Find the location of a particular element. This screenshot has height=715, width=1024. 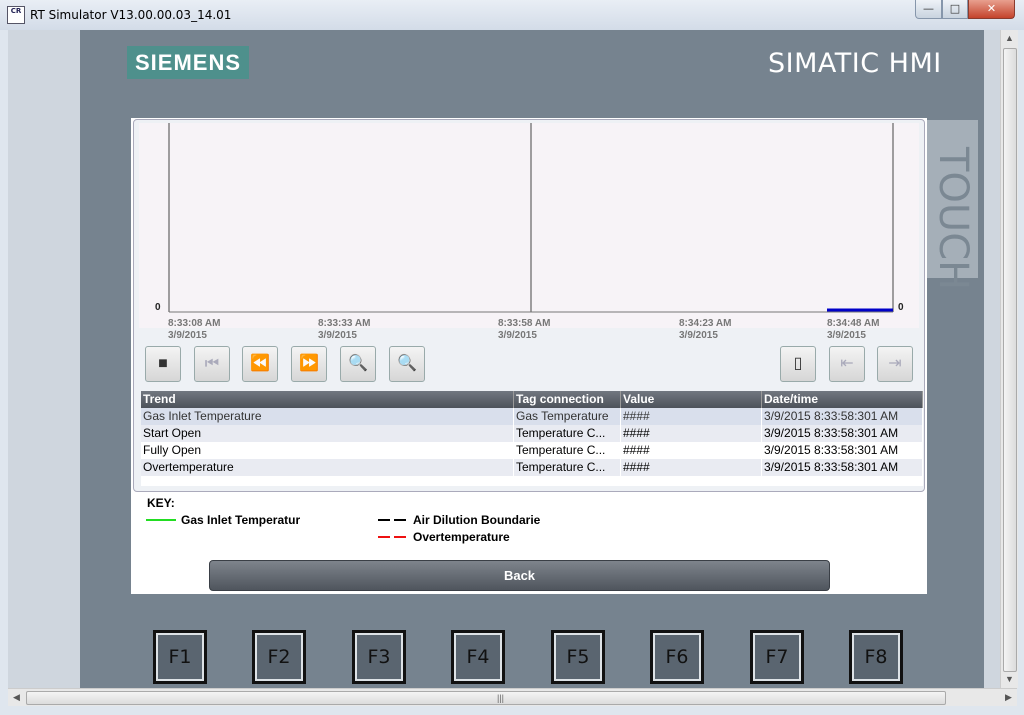

fast-forward-icon: ⏩ is located at coordinates (309, 363).